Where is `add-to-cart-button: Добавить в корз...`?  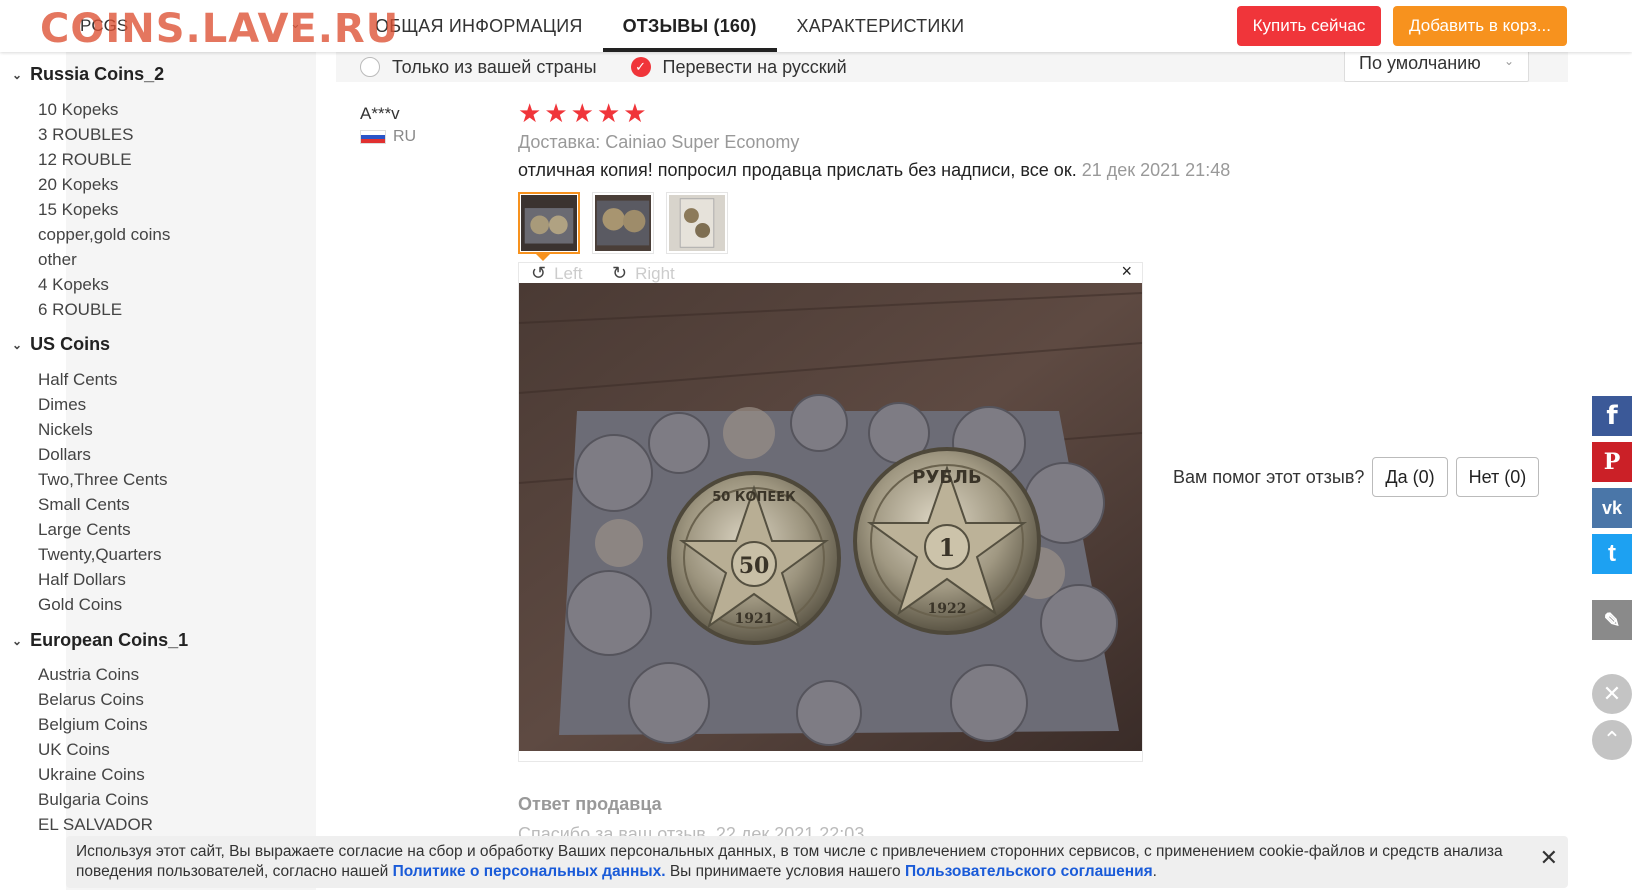
add-to-cart-button: Добавить в корз... is located at coordinates (1480, 26).